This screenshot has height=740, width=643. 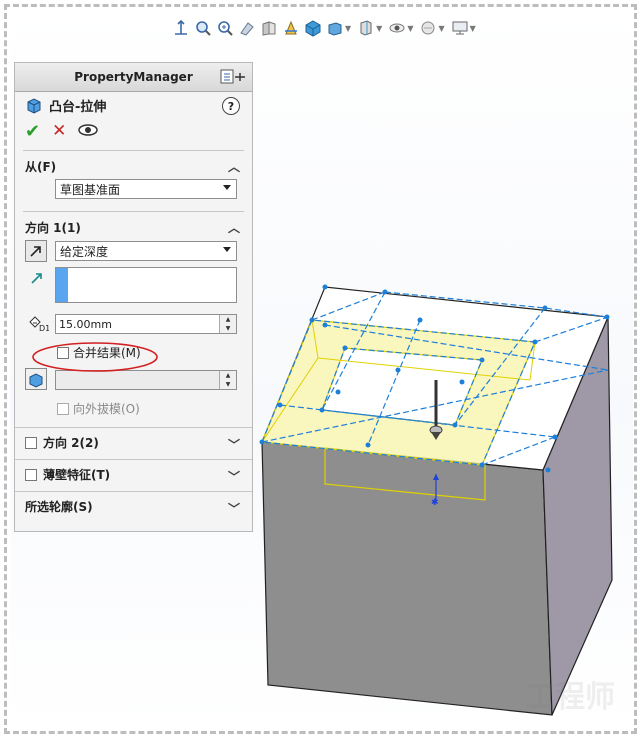 What do you see at coordinates (41, 166) in the screenshot?
I see `from-group-label: 从(F)` at bounding box center [41, 166].